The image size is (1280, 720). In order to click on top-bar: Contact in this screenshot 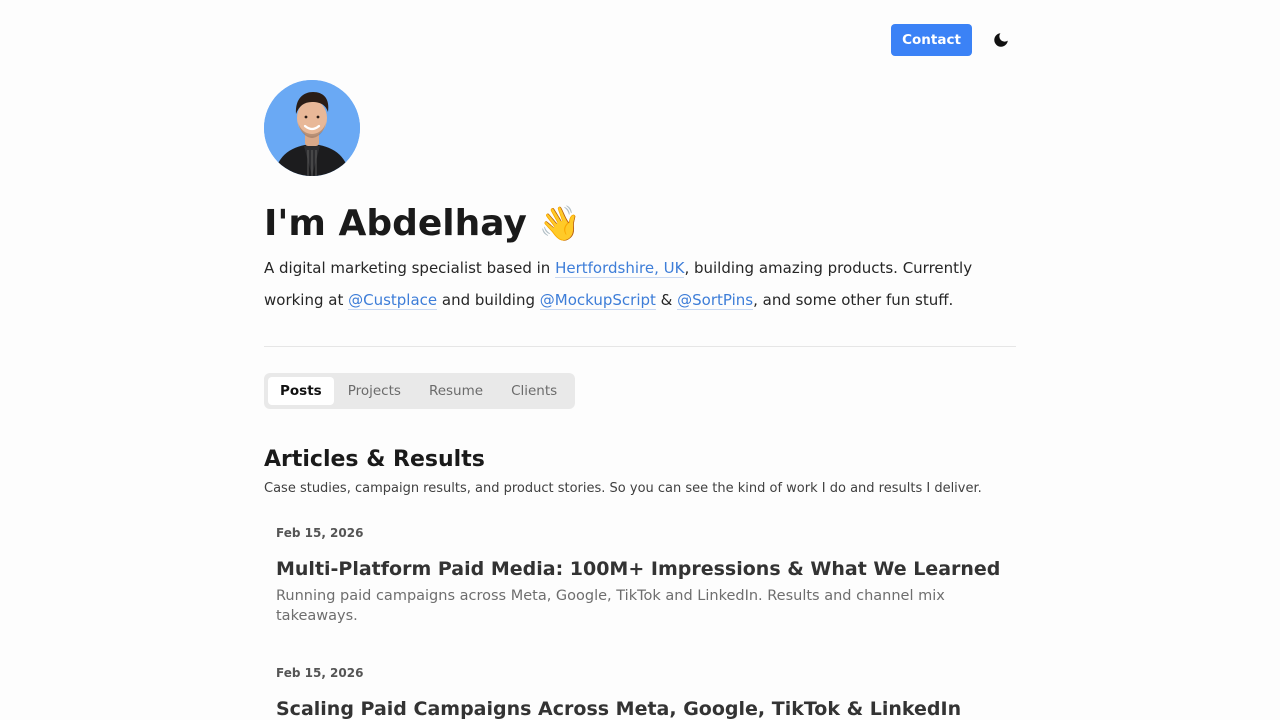, I will do `click(951, 40)`.